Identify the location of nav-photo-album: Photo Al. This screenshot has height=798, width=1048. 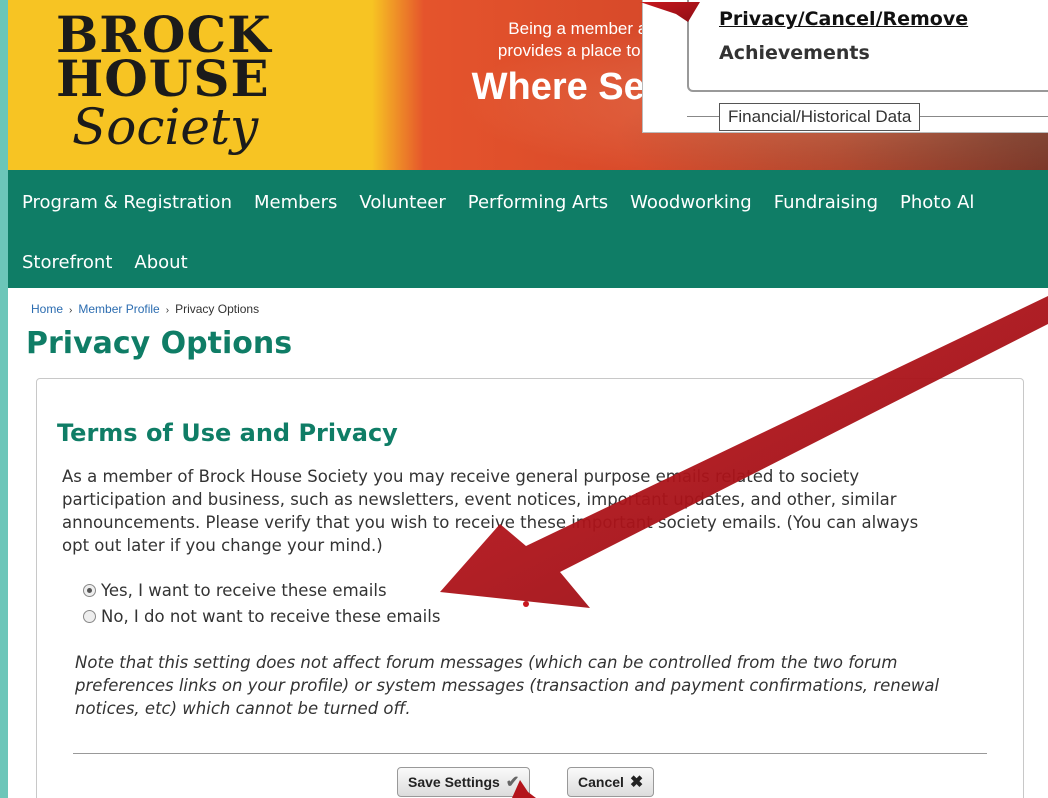
(937, 203).